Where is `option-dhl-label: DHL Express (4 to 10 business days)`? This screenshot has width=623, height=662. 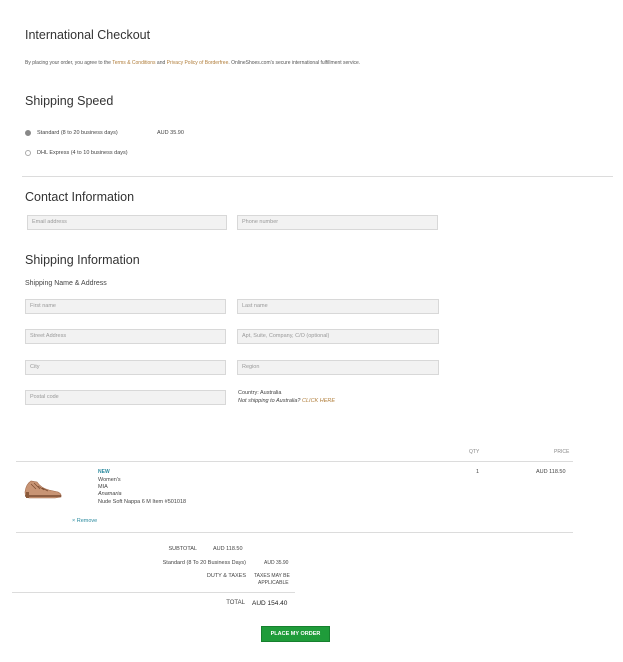 option-dhl-label: DHL Express (4 to 10 business days) is located at coordinates (82, 153).